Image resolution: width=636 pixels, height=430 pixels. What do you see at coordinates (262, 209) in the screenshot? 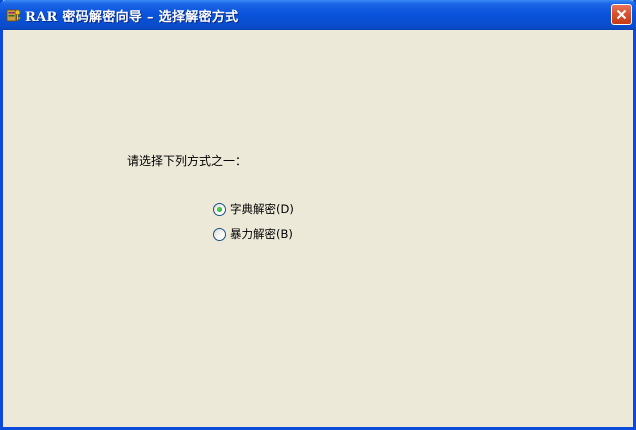
I see `dictionary-decrypt-label: 字典解密(D)` at bounding box center [262, 209].